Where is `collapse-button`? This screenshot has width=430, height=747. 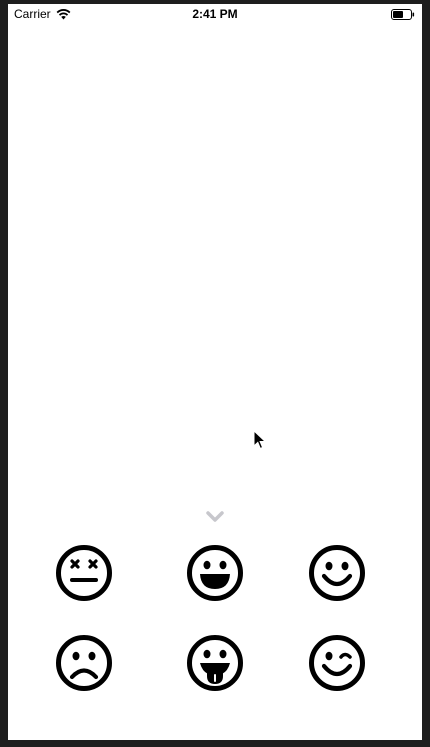 collapse-button is located at coordinates (215, 517).